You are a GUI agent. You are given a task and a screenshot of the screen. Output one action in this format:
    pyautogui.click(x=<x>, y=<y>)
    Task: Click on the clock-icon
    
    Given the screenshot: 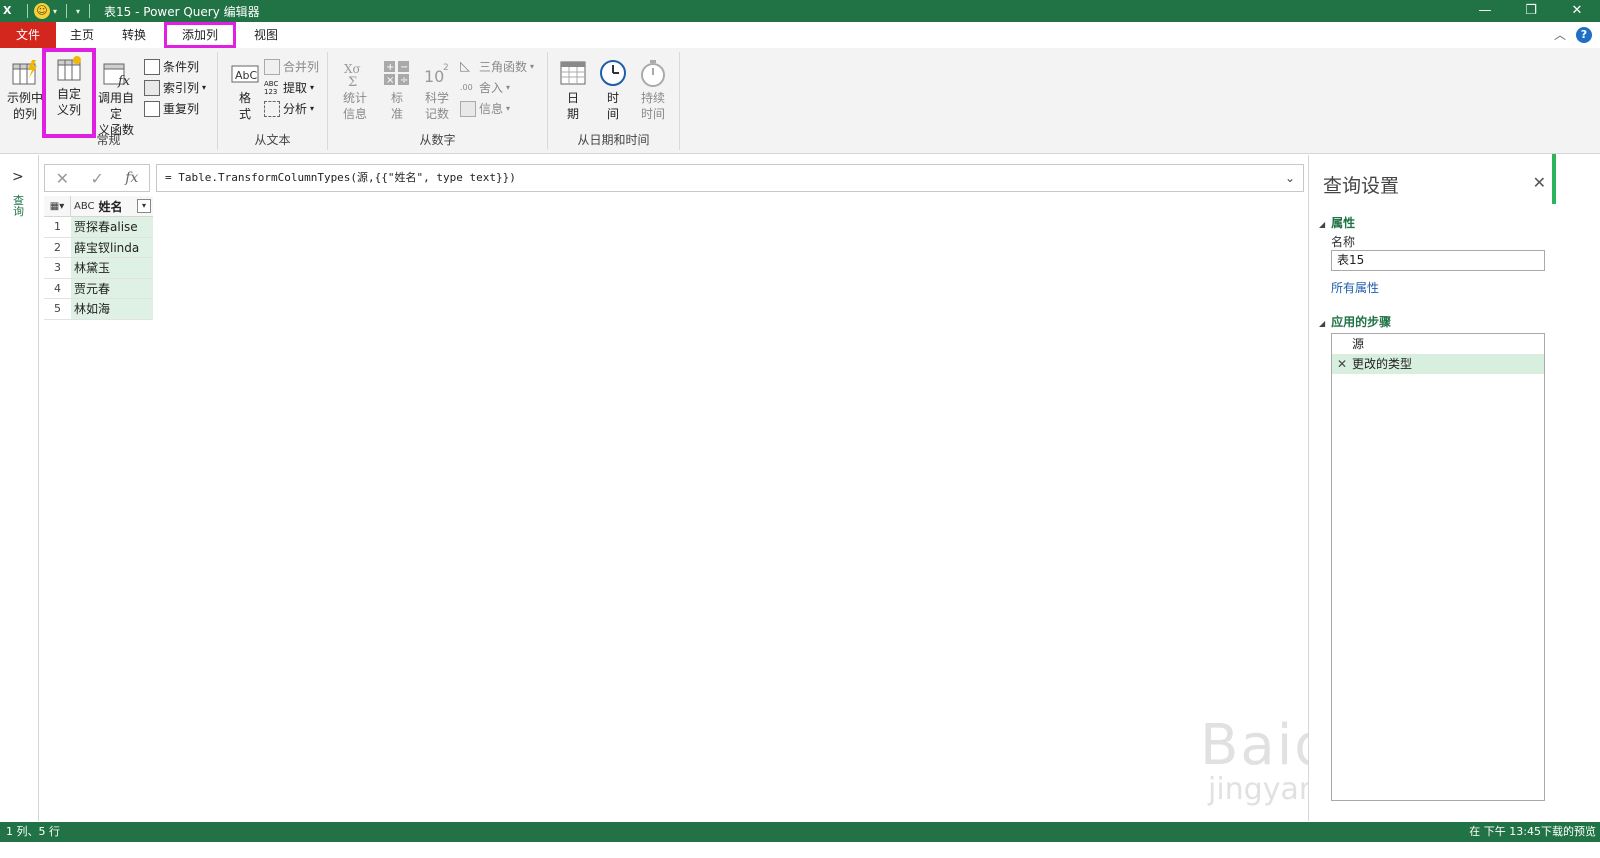 What is the action you would take?
    pyautogui.click(x=613, y=73)
    